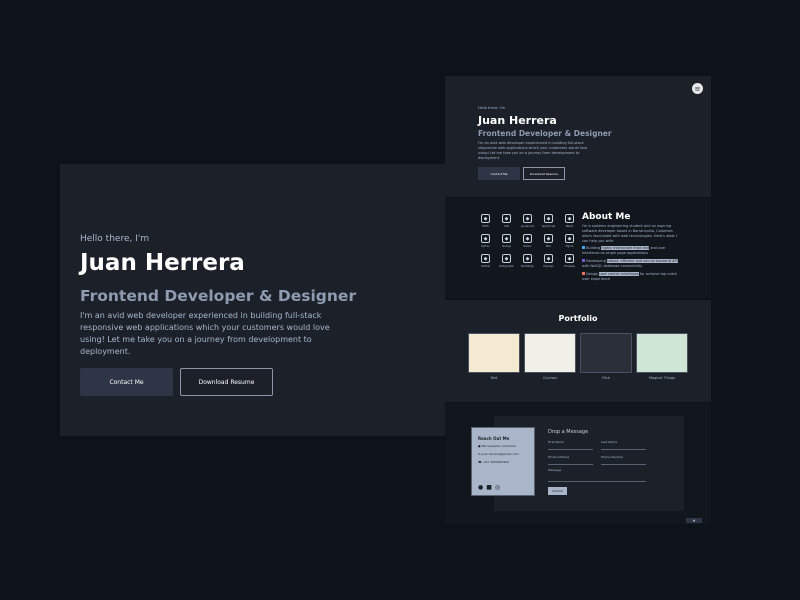  What do you see at coordinates (697, 88) in the screenshot?
I see `menu-icon: ≡` at bounding box center [697, 88].